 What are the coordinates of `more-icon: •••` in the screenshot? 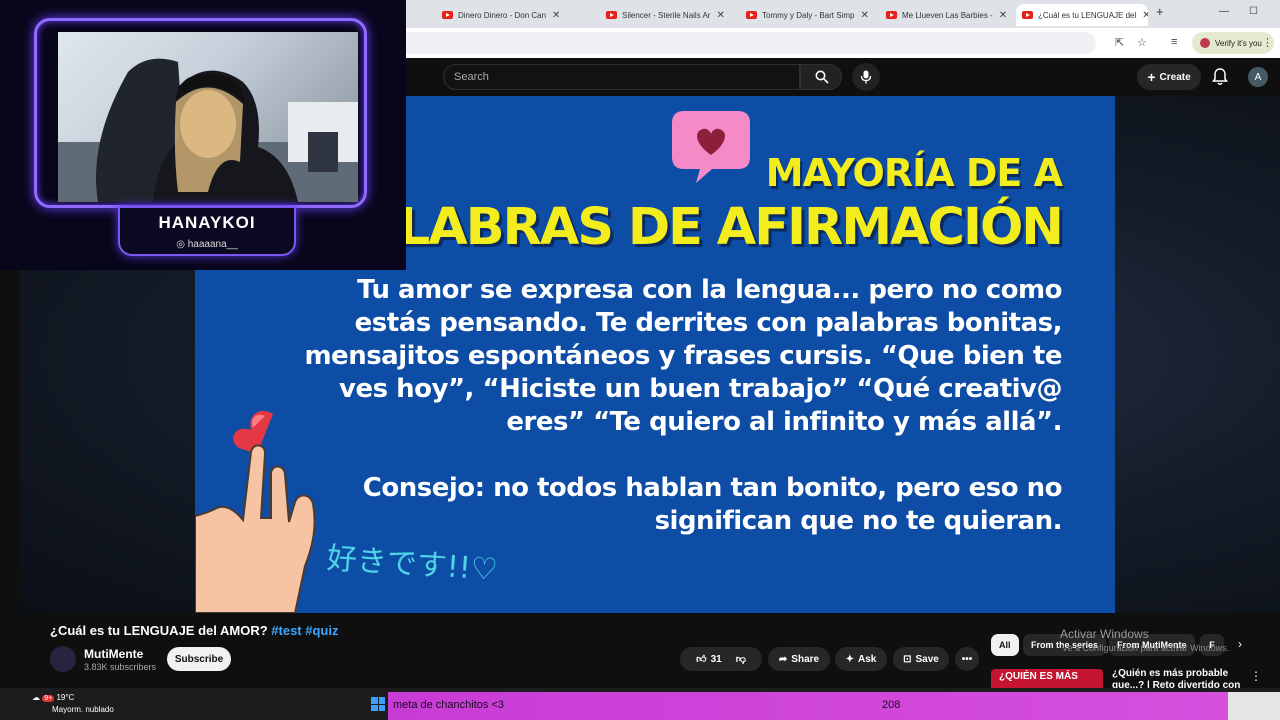 It's located at (967, 659).